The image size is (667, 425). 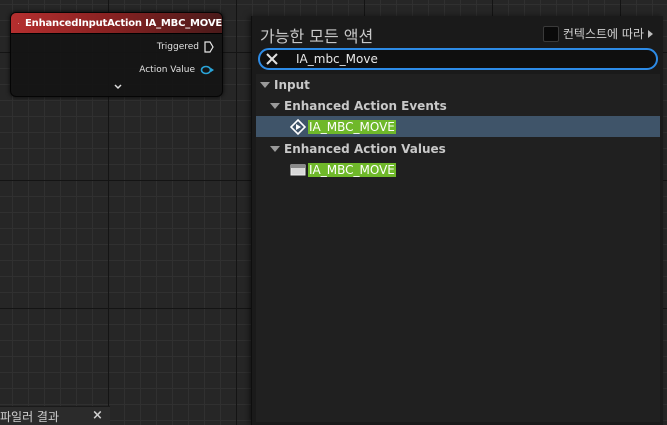 What do you see at coordinates (317, 36) in the screenshot?
I see `menu-title: 가능한 모든 액션` at bounding box center [317, 36].